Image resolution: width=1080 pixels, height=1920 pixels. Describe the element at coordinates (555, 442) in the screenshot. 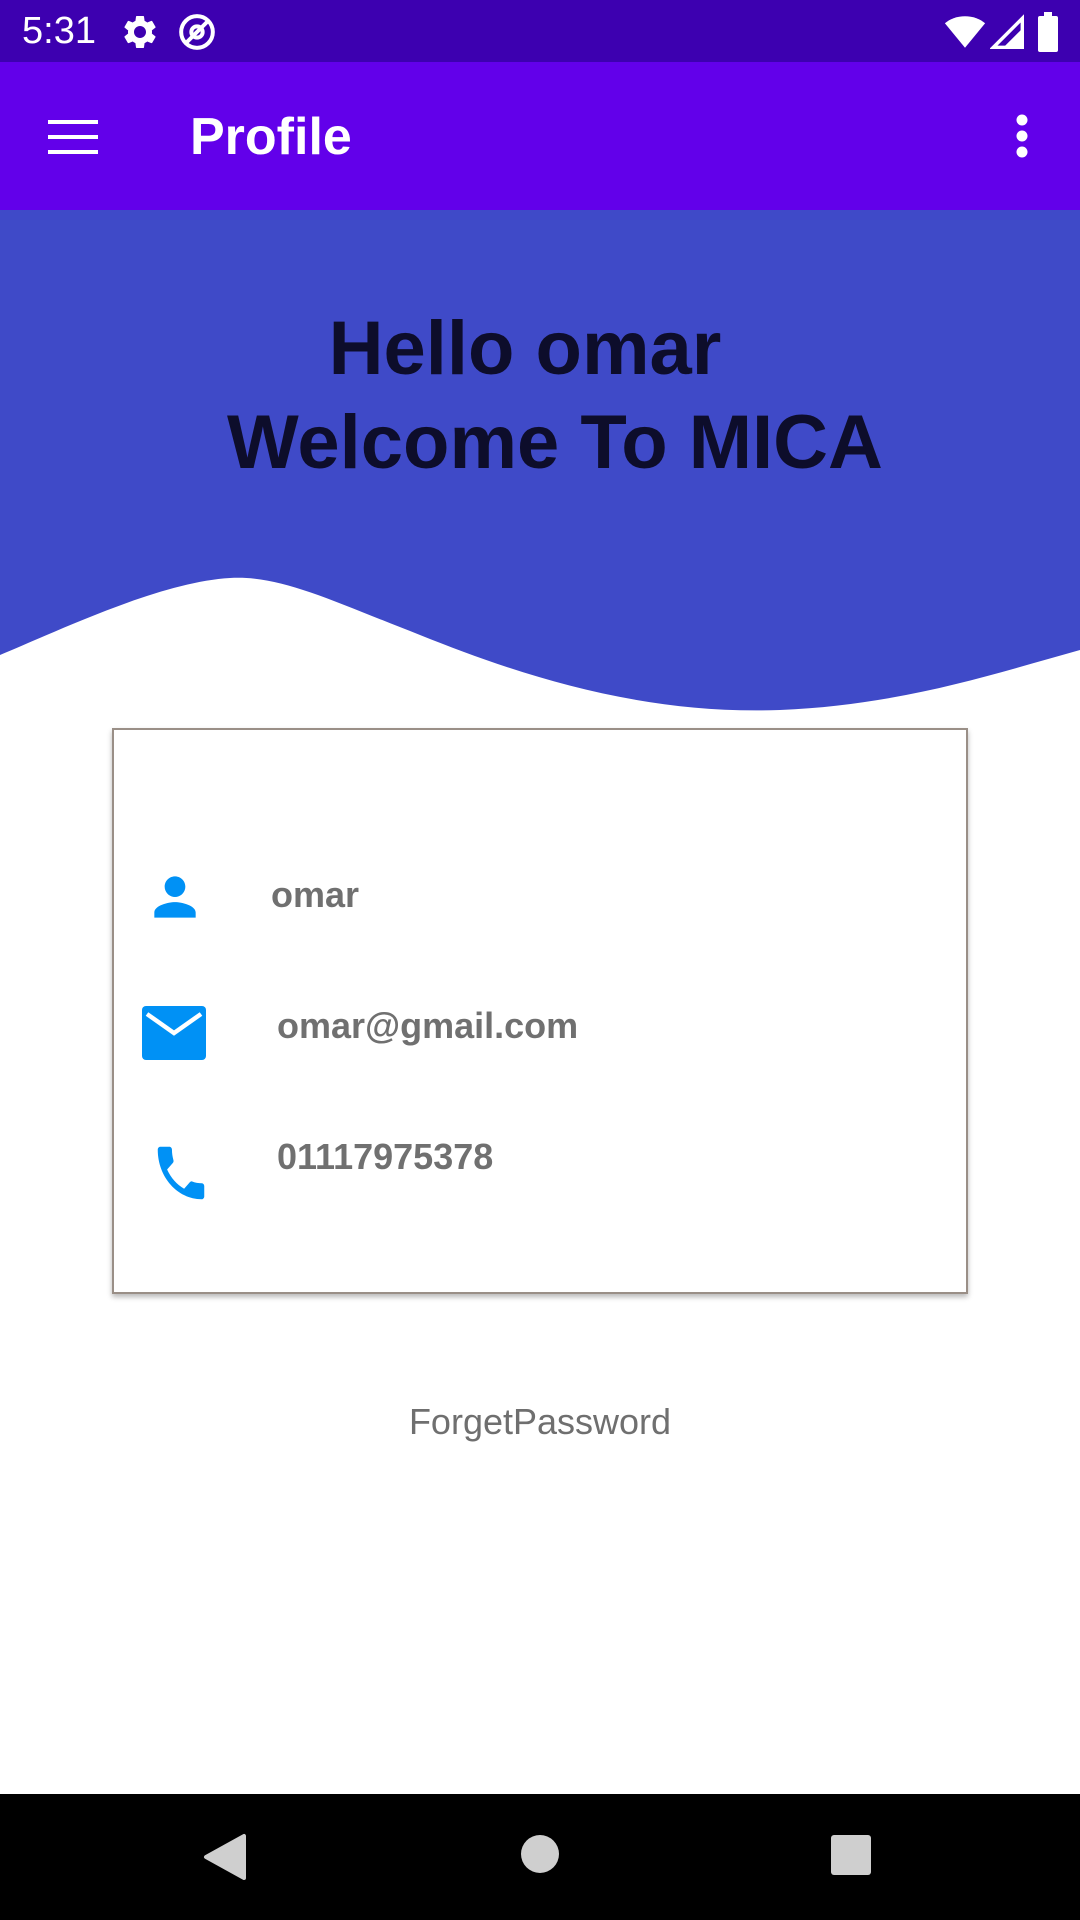

I see `welcome-text: Welcome To MICA` at that location.